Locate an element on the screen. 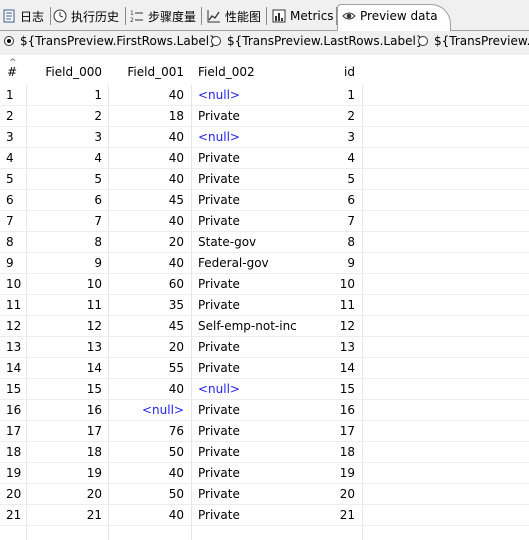 This screenshot has width=529, height=540. field-000-cell: 2 is located at coordinates (64, 116).